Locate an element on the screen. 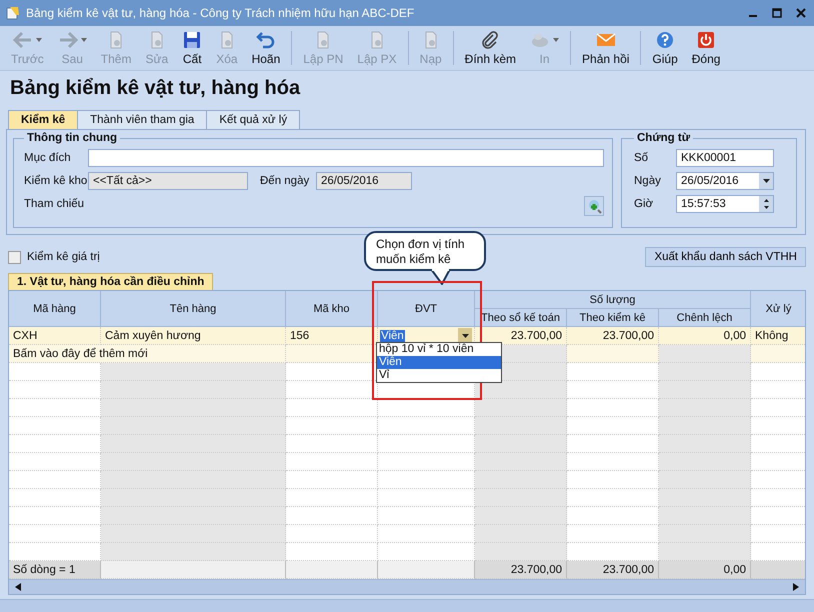 This screenshot has width=814, height=612. table-cell: 156 is located at coordinates (332, 336).